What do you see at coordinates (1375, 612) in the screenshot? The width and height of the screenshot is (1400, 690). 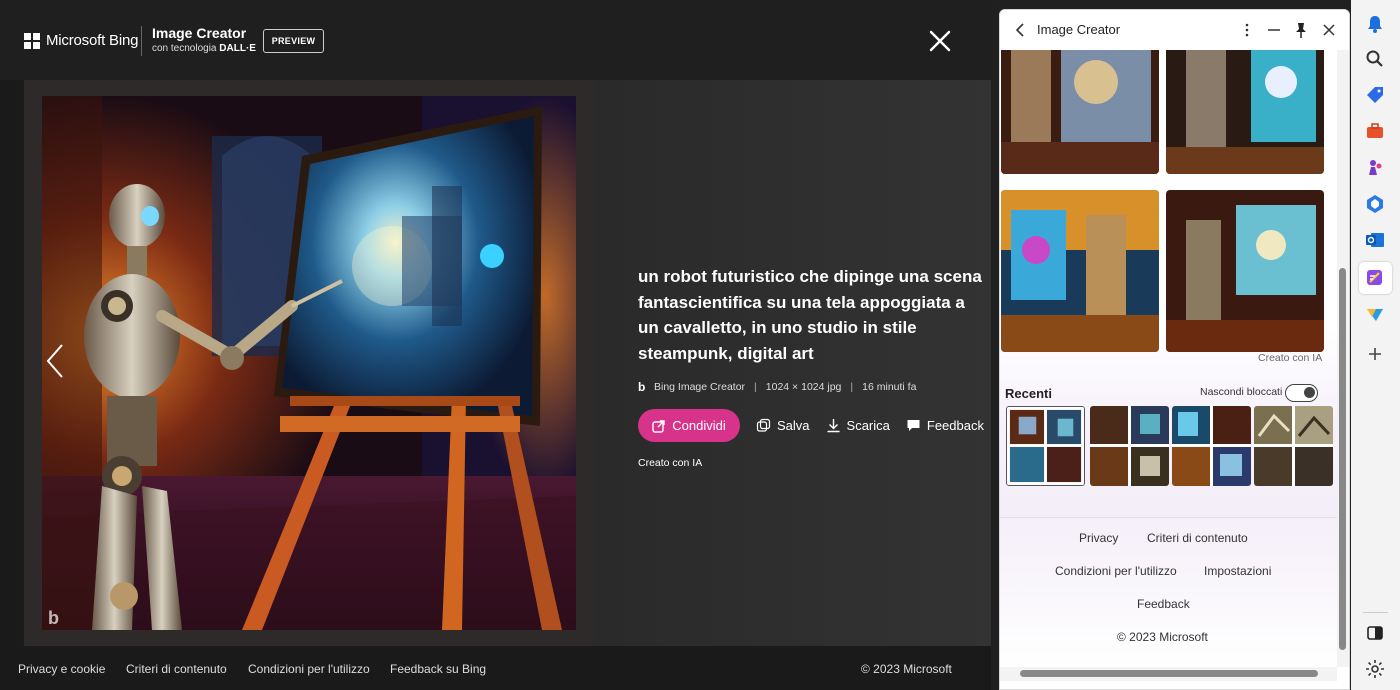 I see `rail-divider` at bounding box center [1375, 612].